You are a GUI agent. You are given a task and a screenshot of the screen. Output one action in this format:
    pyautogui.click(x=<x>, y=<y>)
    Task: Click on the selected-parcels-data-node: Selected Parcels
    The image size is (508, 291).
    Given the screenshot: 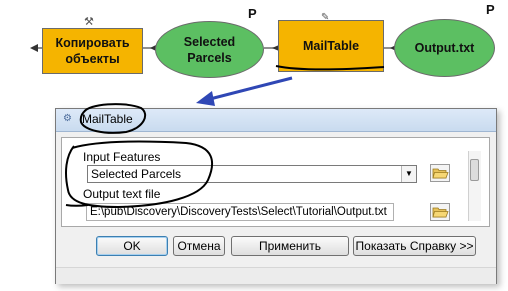 What is the action you would take?
    pyautogui.click(x=209, y=49)
    